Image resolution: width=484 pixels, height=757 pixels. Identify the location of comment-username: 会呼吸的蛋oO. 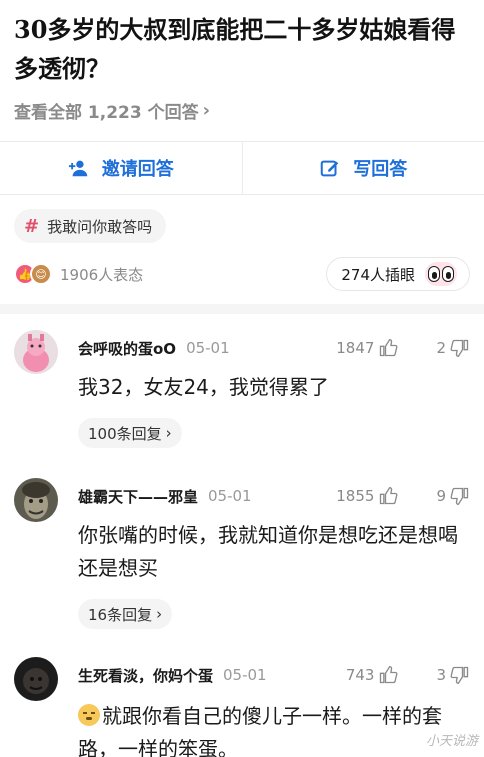
(127, 348).